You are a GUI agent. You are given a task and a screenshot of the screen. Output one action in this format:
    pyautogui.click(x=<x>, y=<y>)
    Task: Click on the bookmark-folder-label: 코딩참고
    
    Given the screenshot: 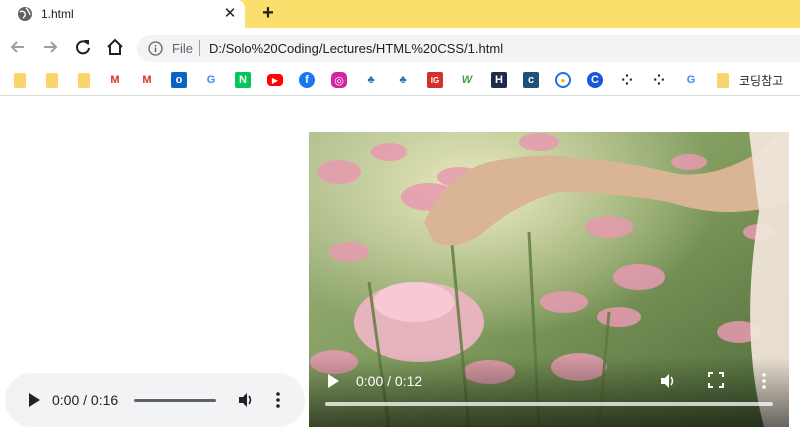 What is the action you would take?
    pyautogui.click(x=761, y=80)
    